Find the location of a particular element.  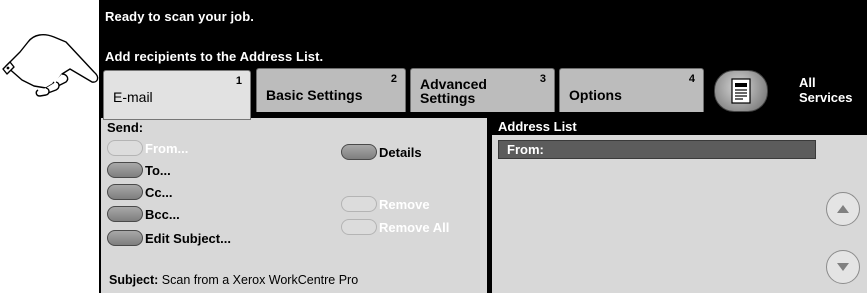

chevron-down-icon is located at coordinates (843, 267).